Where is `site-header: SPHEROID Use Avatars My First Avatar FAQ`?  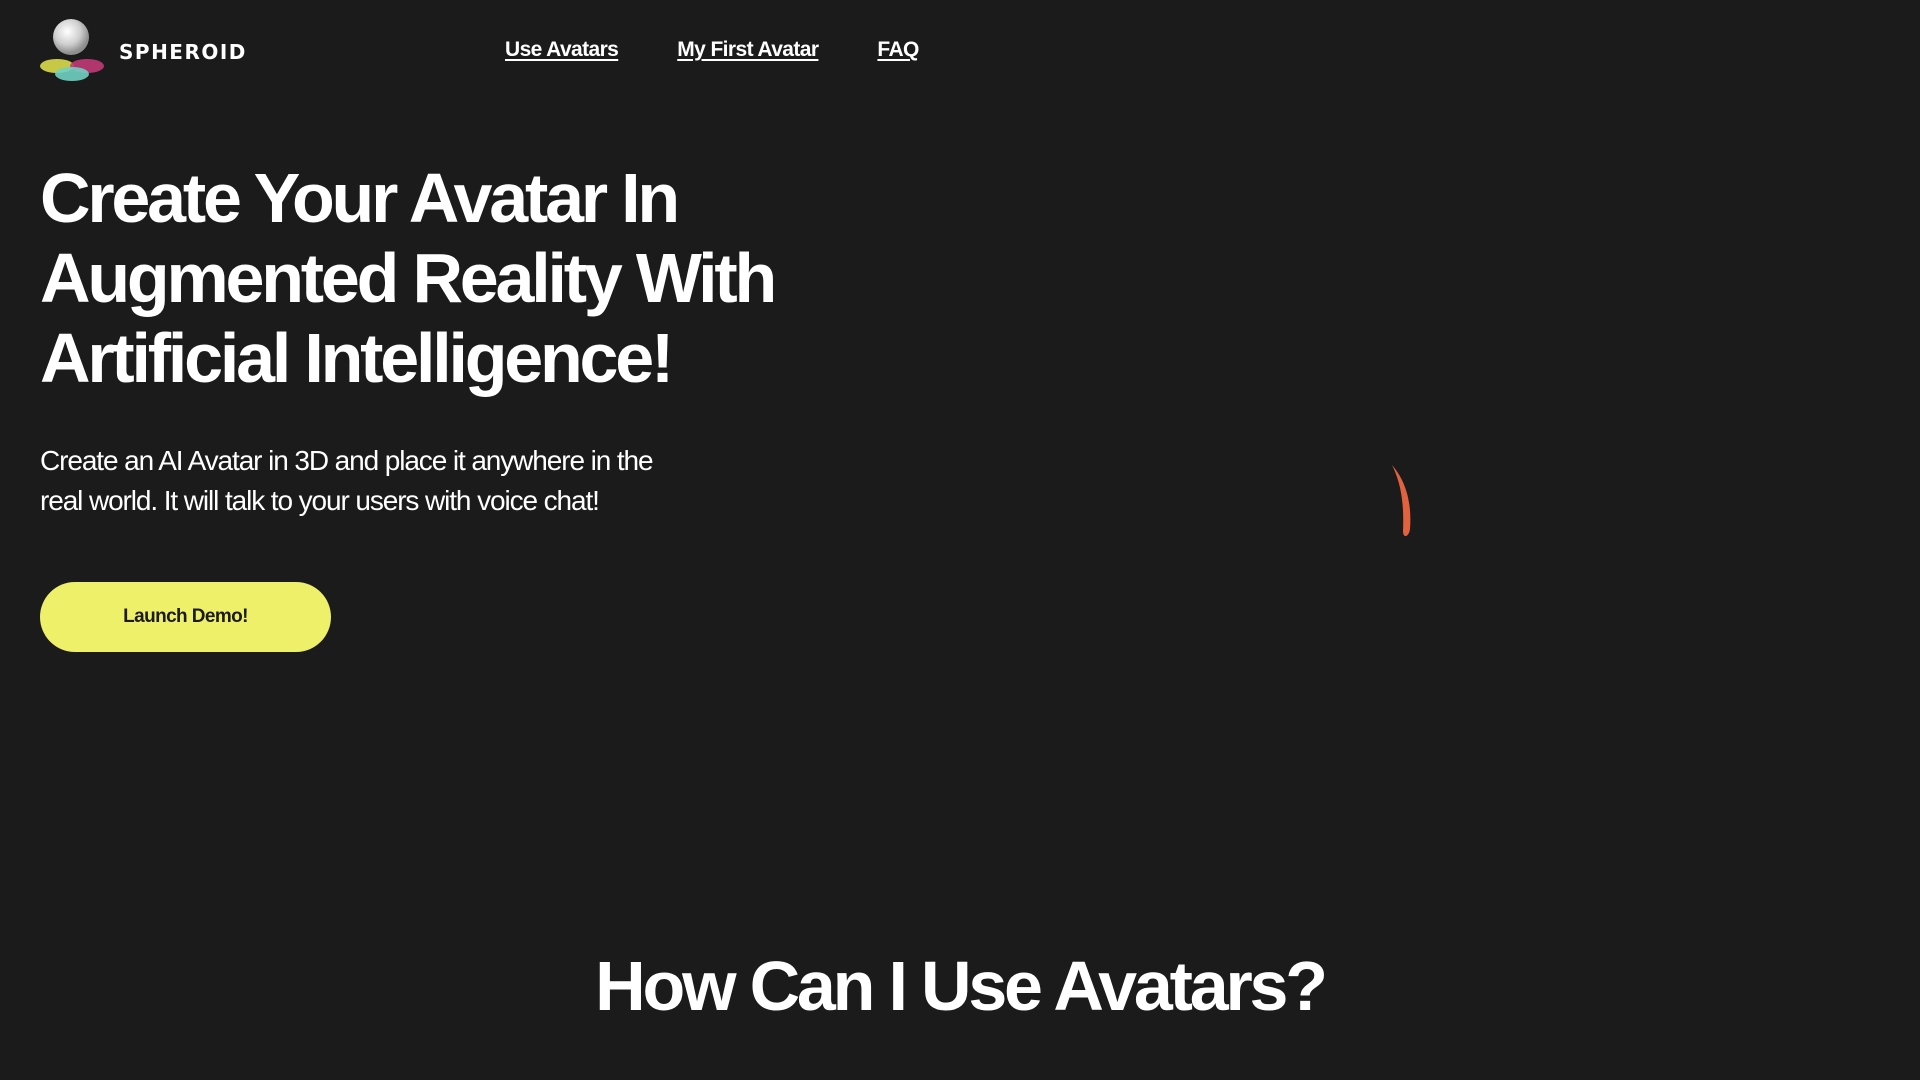
site-header: SPHEROID Use Avatars My First Avatar FAQ is located at coordinates (960, 51).